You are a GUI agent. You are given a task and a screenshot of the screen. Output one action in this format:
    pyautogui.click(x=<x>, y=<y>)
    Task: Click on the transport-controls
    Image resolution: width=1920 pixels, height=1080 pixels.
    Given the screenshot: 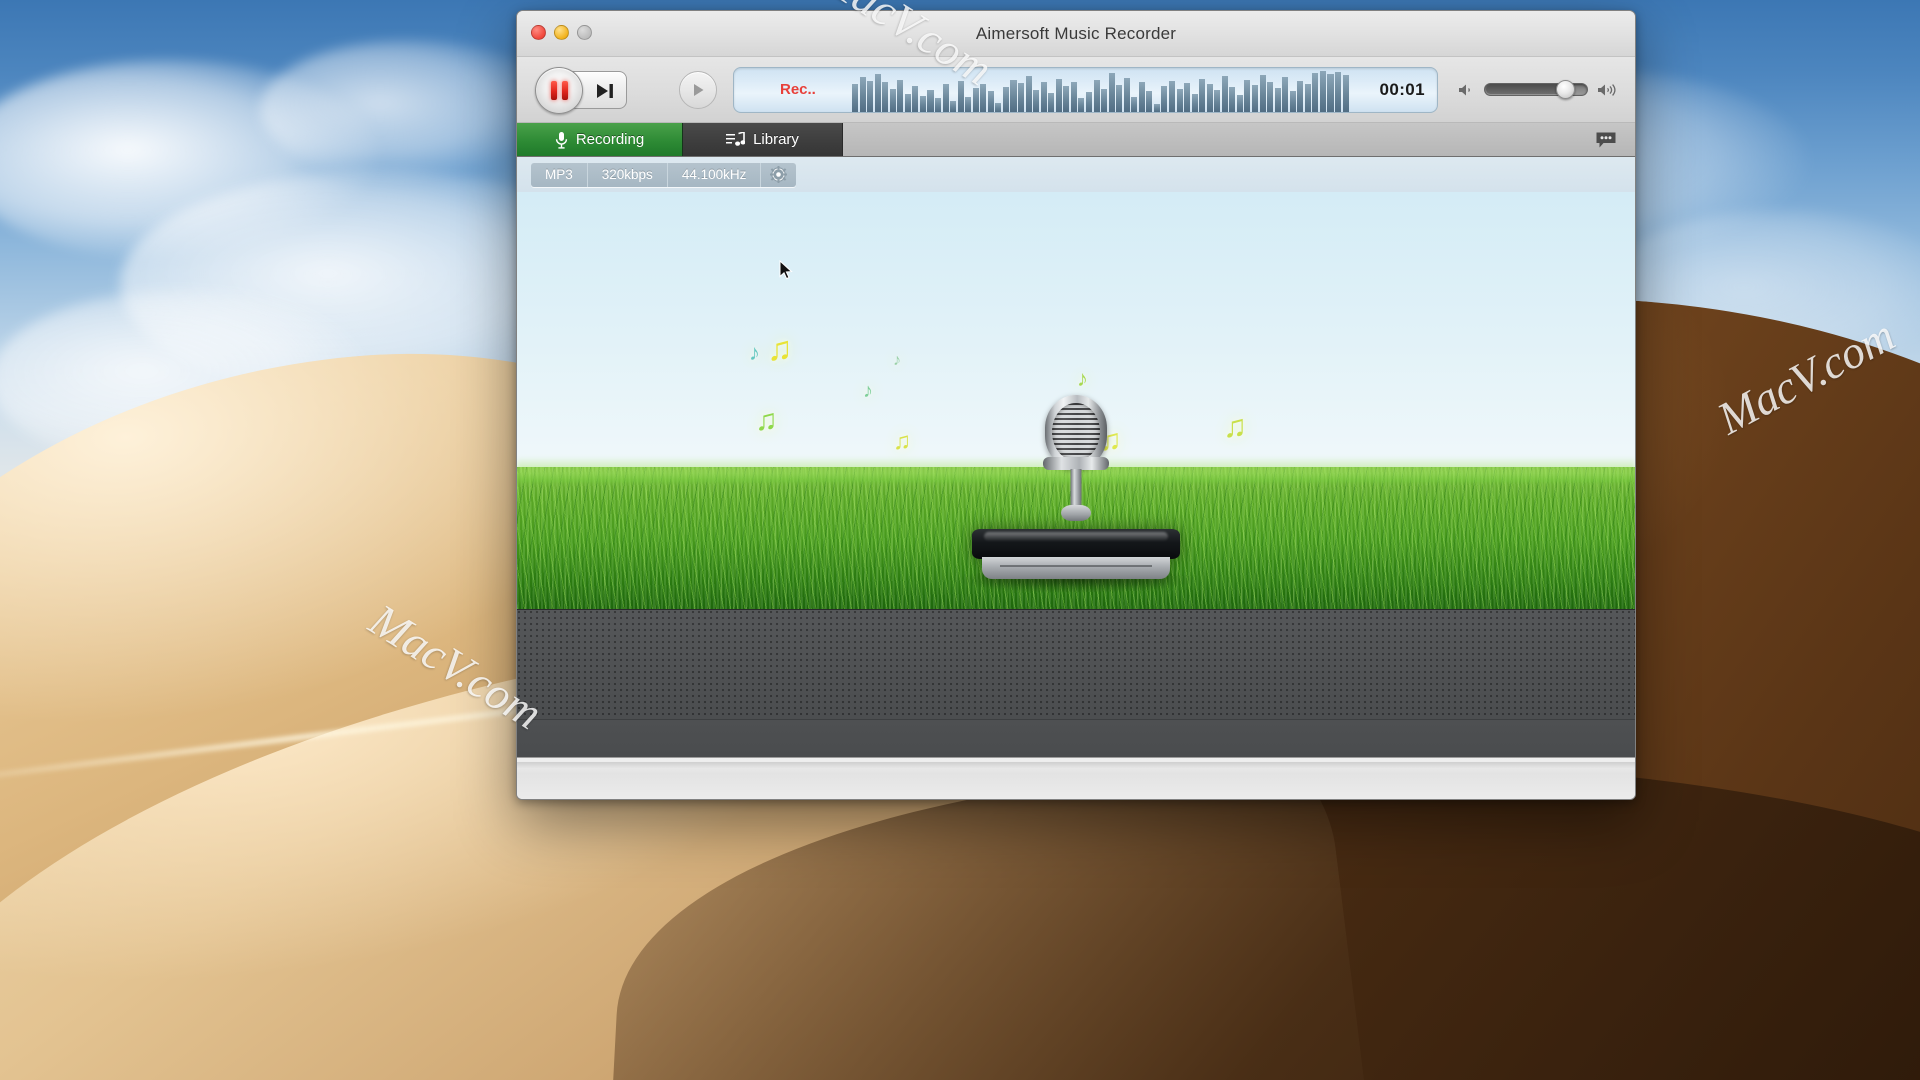 What is the action you would take?
    pyautogui.click(x=603, y=90)
    